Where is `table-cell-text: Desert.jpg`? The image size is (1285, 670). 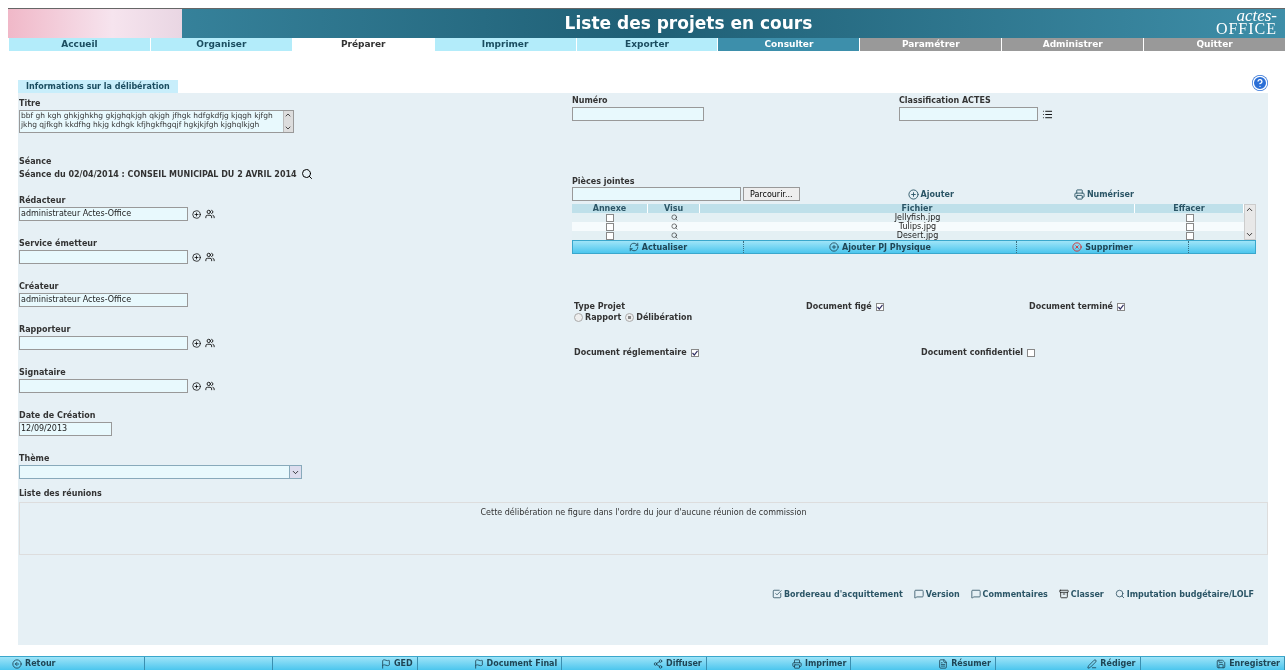 table-cell-text: Desert.jpg is located at coordinates (917, 235).